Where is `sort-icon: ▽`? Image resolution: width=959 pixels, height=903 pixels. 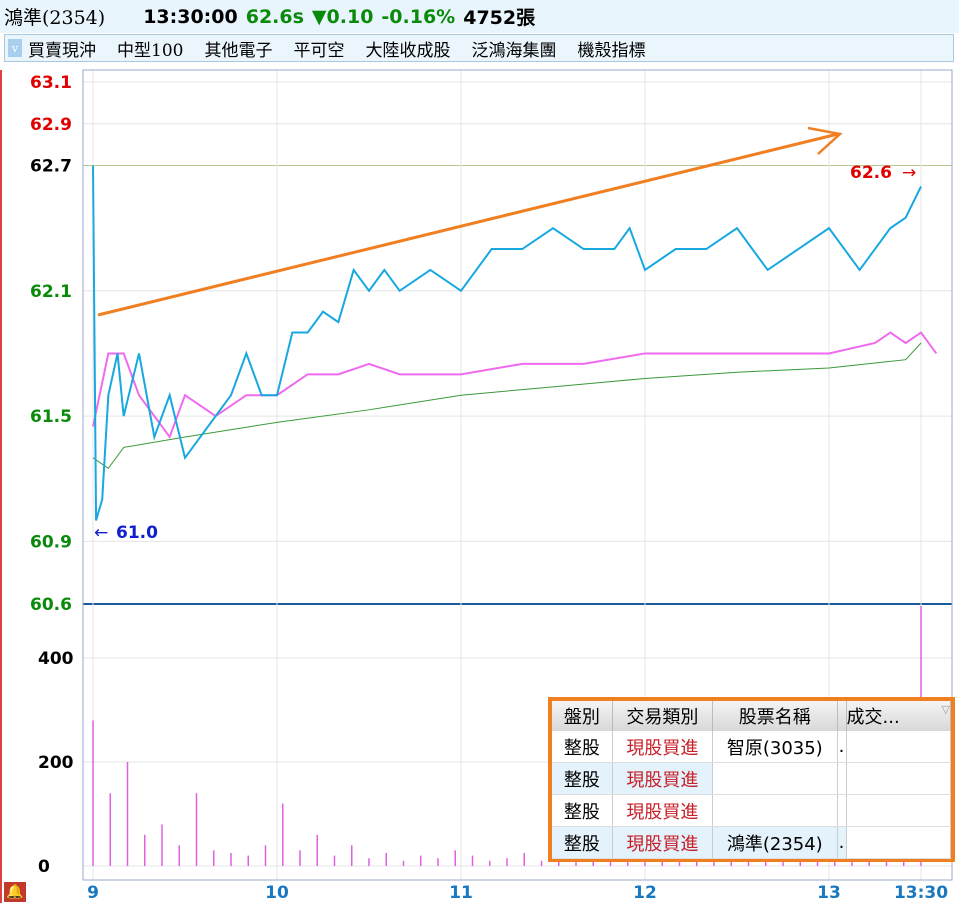 sort-icon: ▽ is located at coordinates (945, 709).